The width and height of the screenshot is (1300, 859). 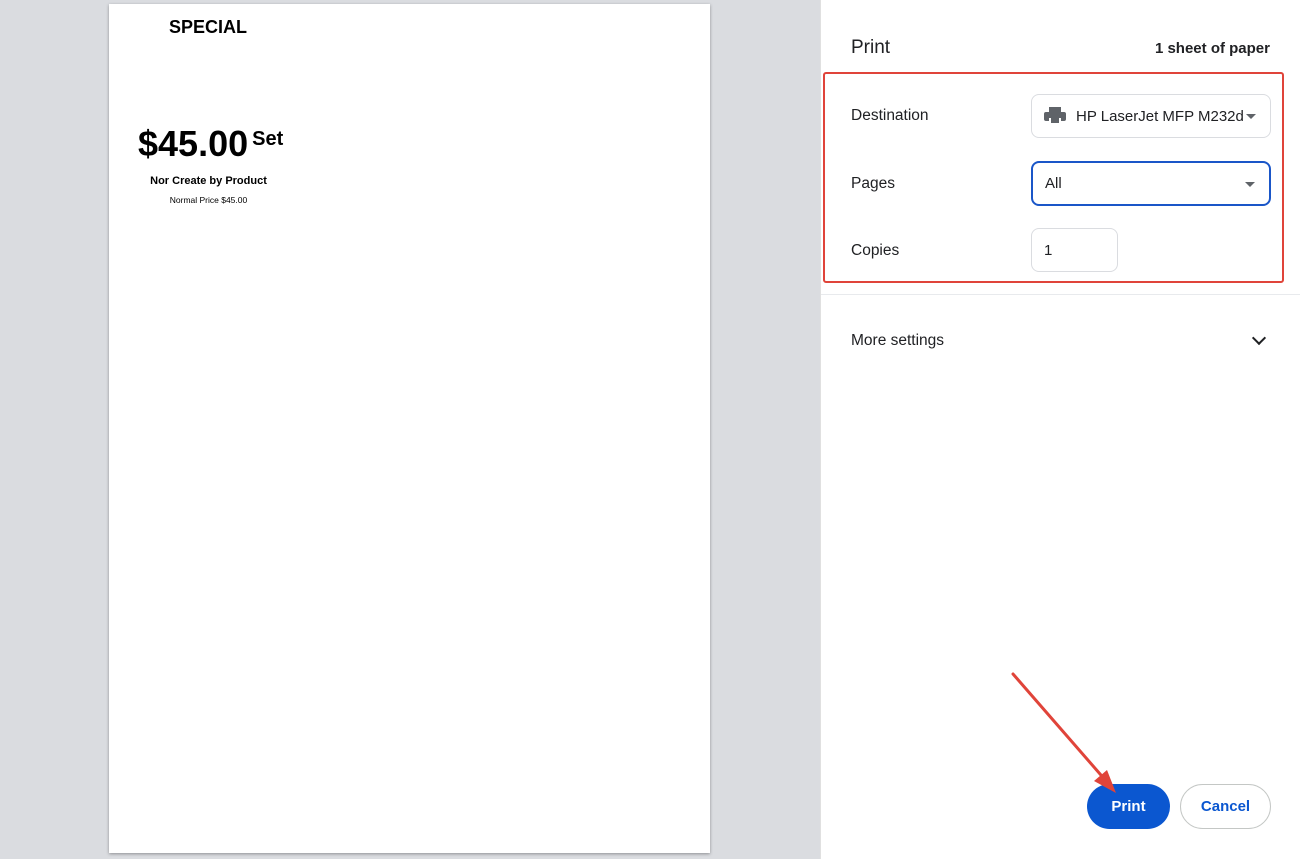 What do you see at coordinates (268, 139) in the screenshot?
I see `price-unit: Set` at bounding box center [268, 139].